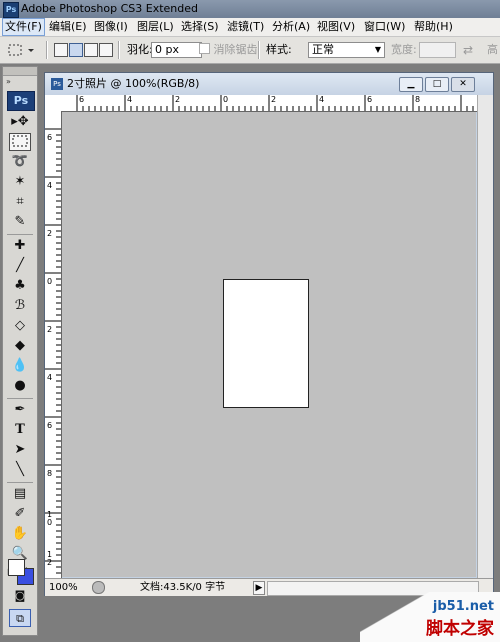 The height and width of the screenshot is (642, 500). What do you see at coordinates (11, 10) in the screenshot?
I see `photoshop-app-icon: Ps` at bounding box center [11, 10].